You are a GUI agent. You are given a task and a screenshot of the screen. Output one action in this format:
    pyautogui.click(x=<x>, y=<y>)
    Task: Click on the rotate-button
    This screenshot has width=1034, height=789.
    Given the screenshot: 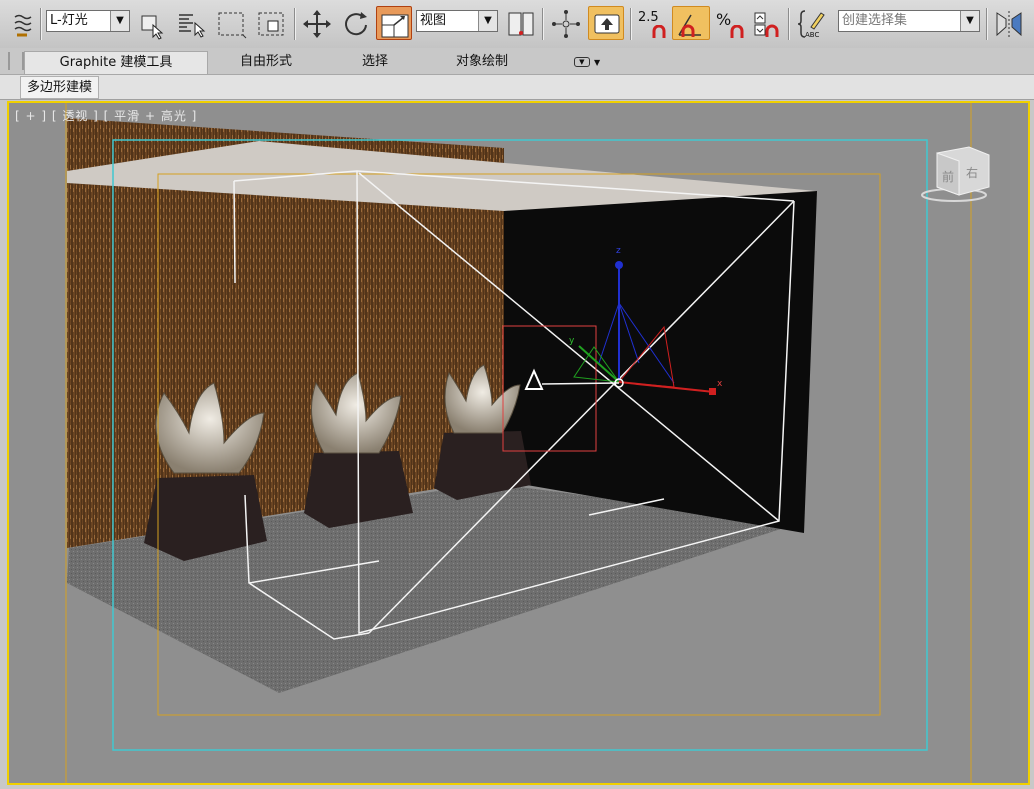 What is the action you would take?
    pyautogui.click(x=354, y=23)
    